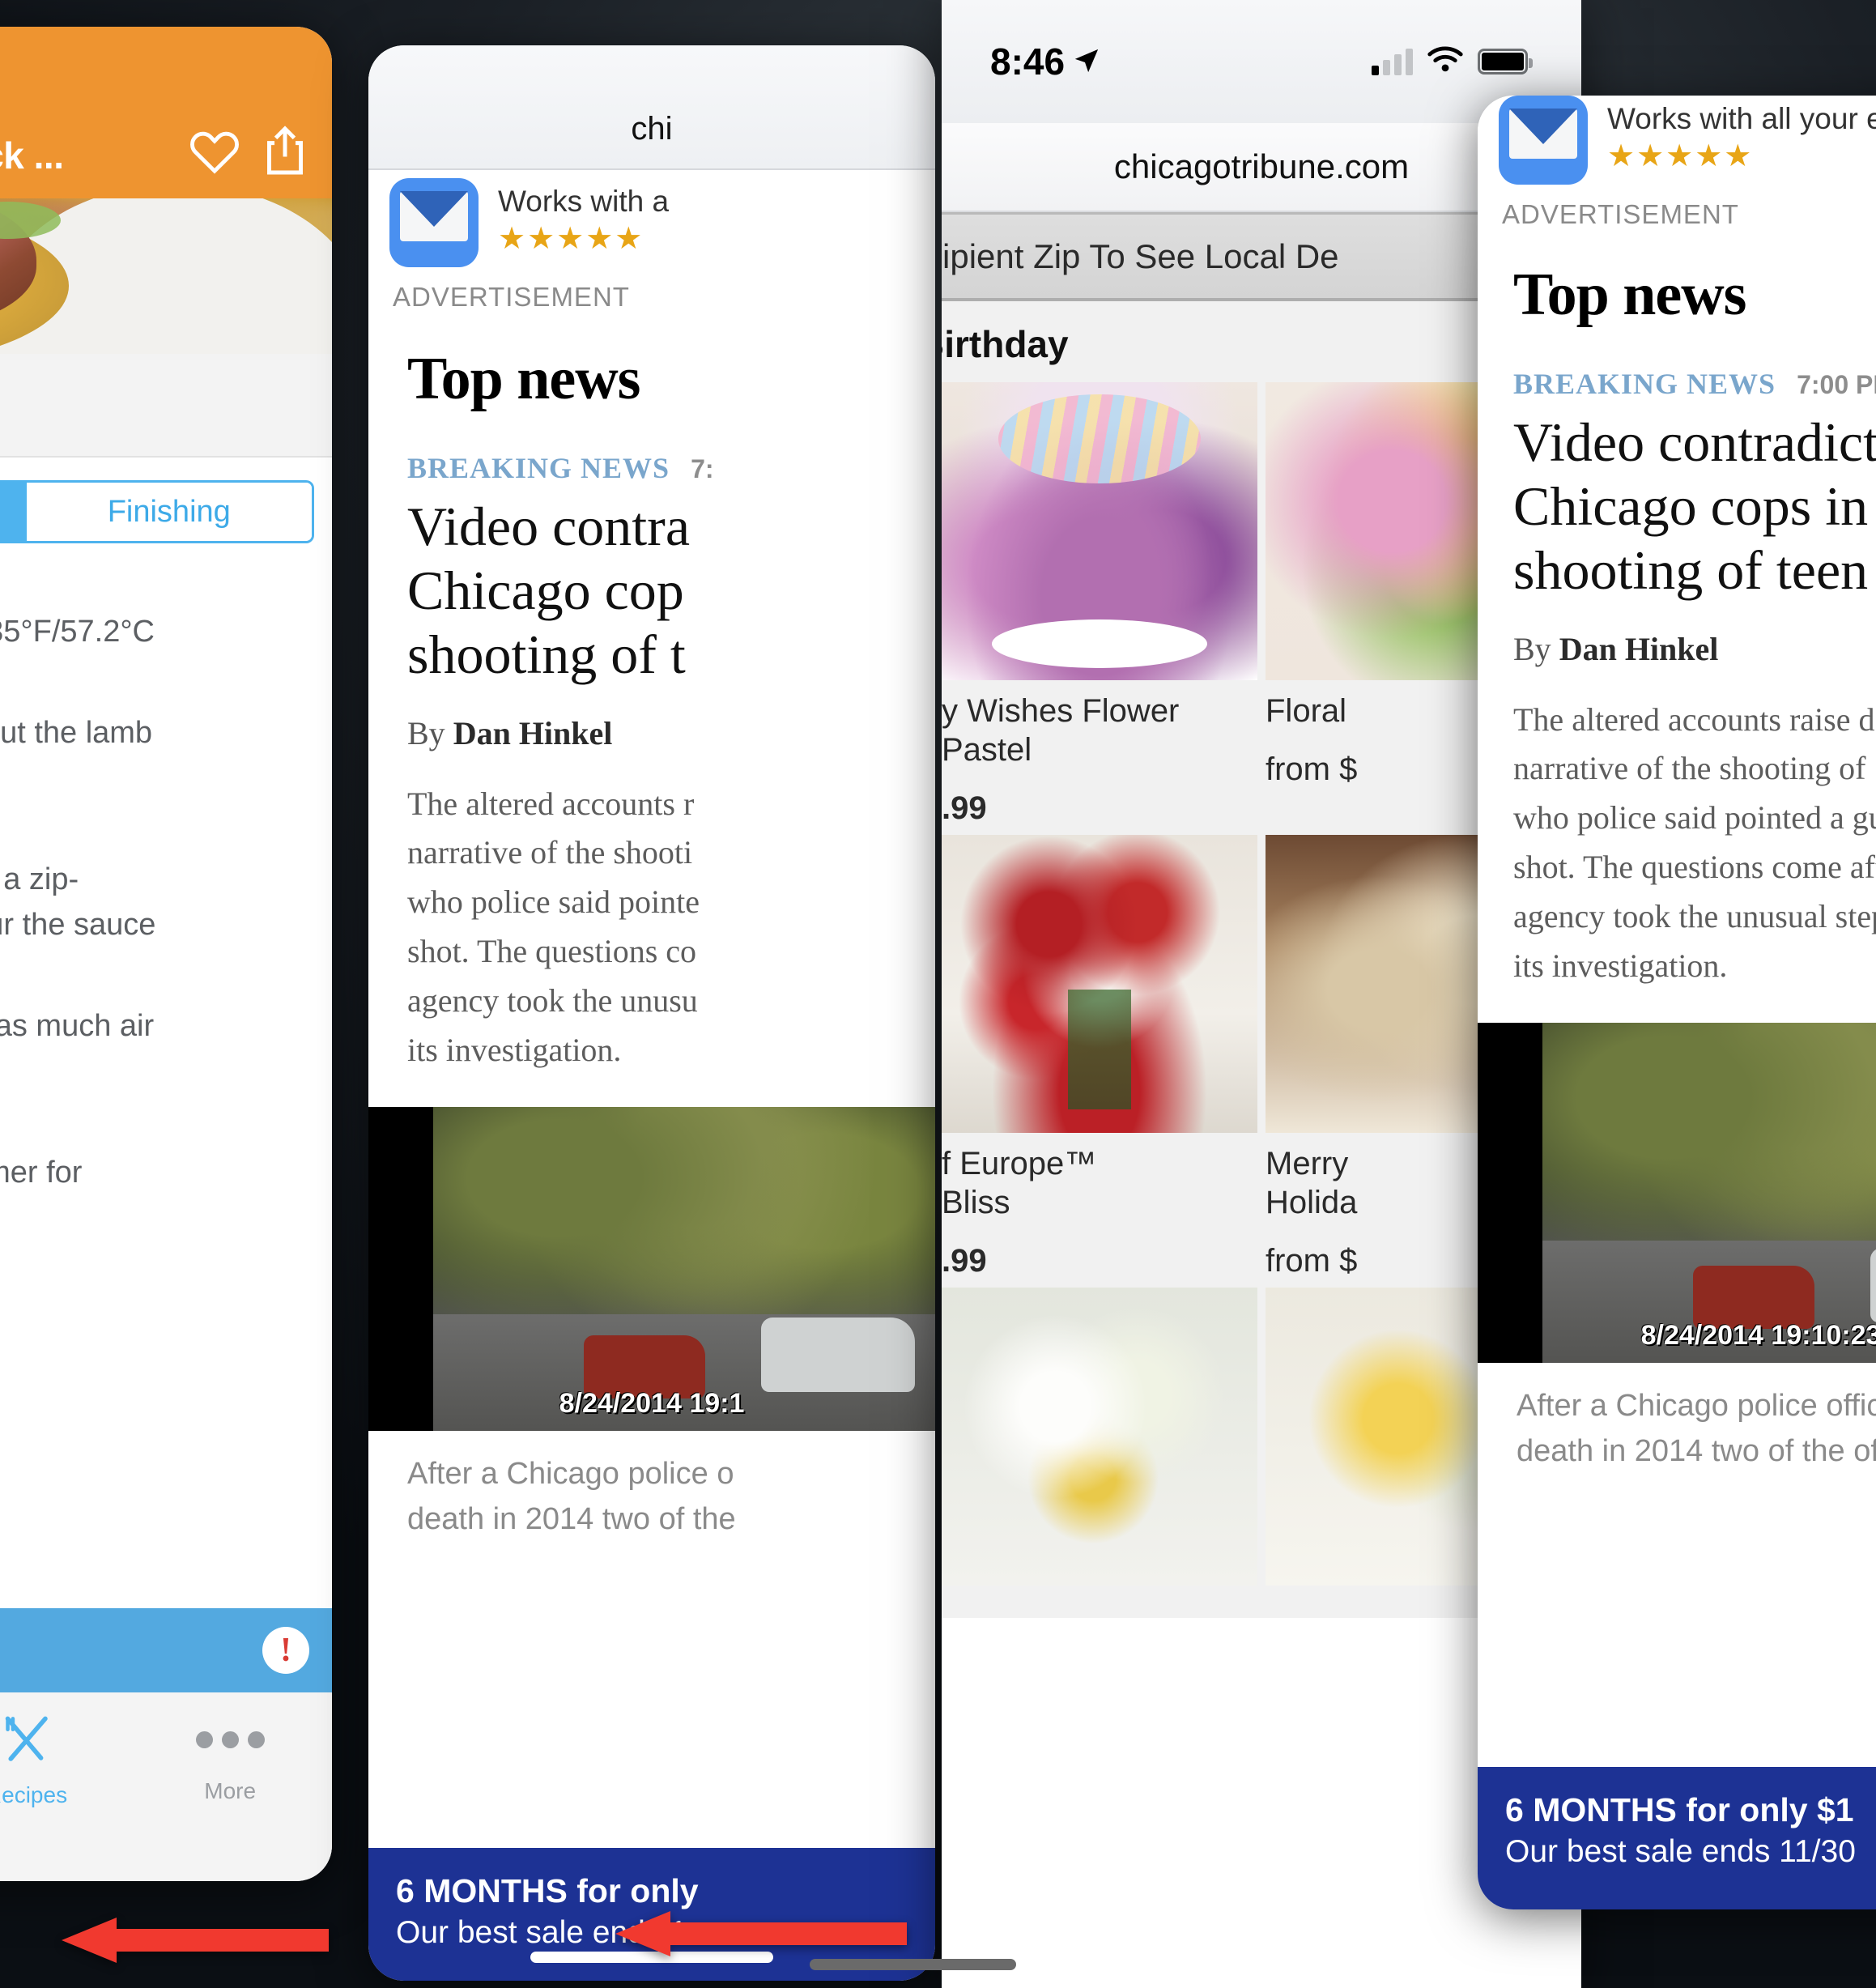 Image resolution: width=1876 pixels, height=1988 pixels. I want to click on product-card: f Europe™ Bliss .99, so click(1099, 1057).